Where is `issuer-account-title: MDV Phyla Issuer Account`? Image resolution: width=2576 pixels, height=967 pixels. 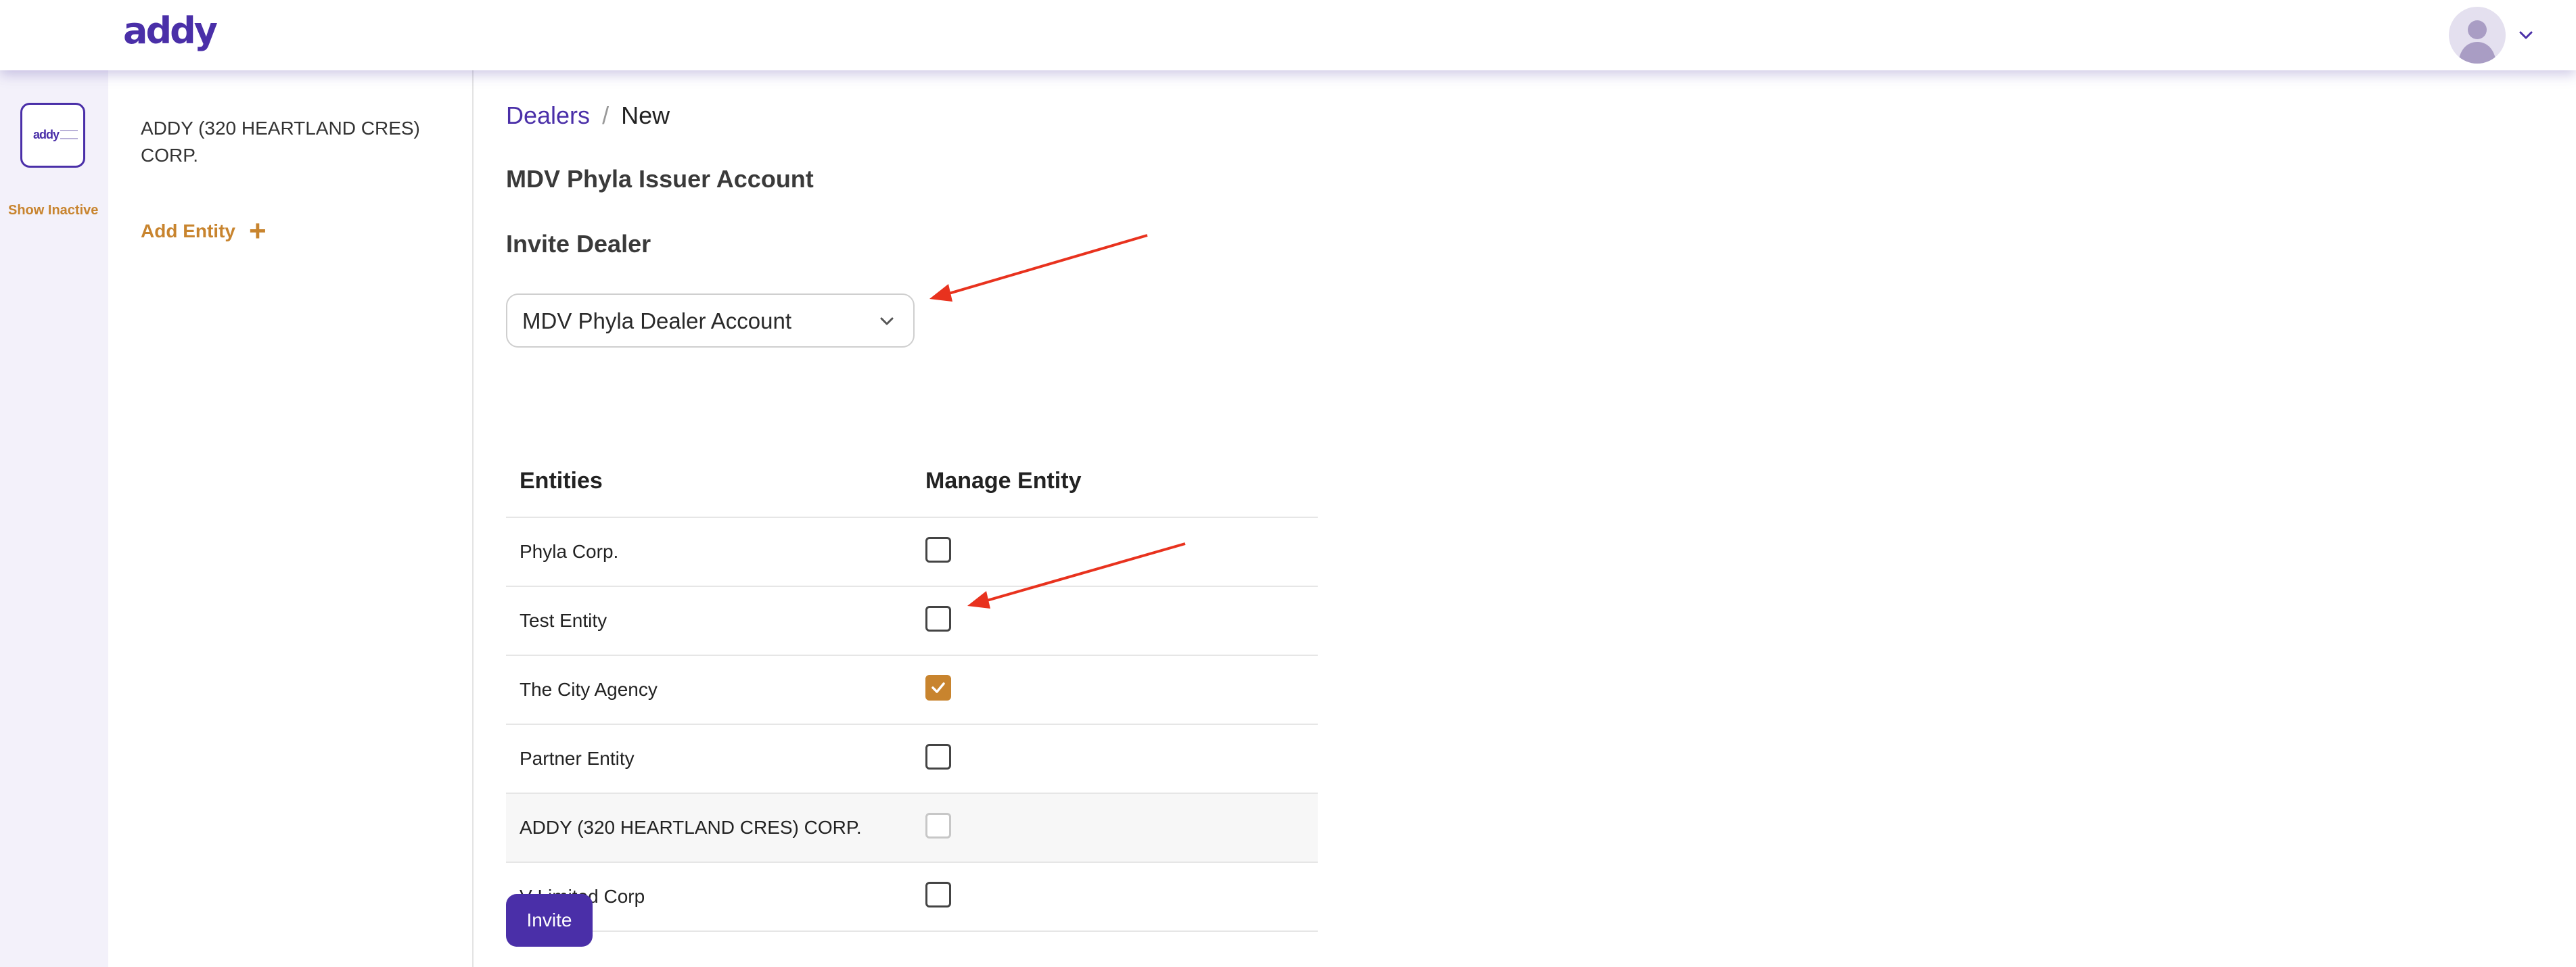 issuer-account-title: MDV Phyla Issuer Account is located at coordinates (660, 179).